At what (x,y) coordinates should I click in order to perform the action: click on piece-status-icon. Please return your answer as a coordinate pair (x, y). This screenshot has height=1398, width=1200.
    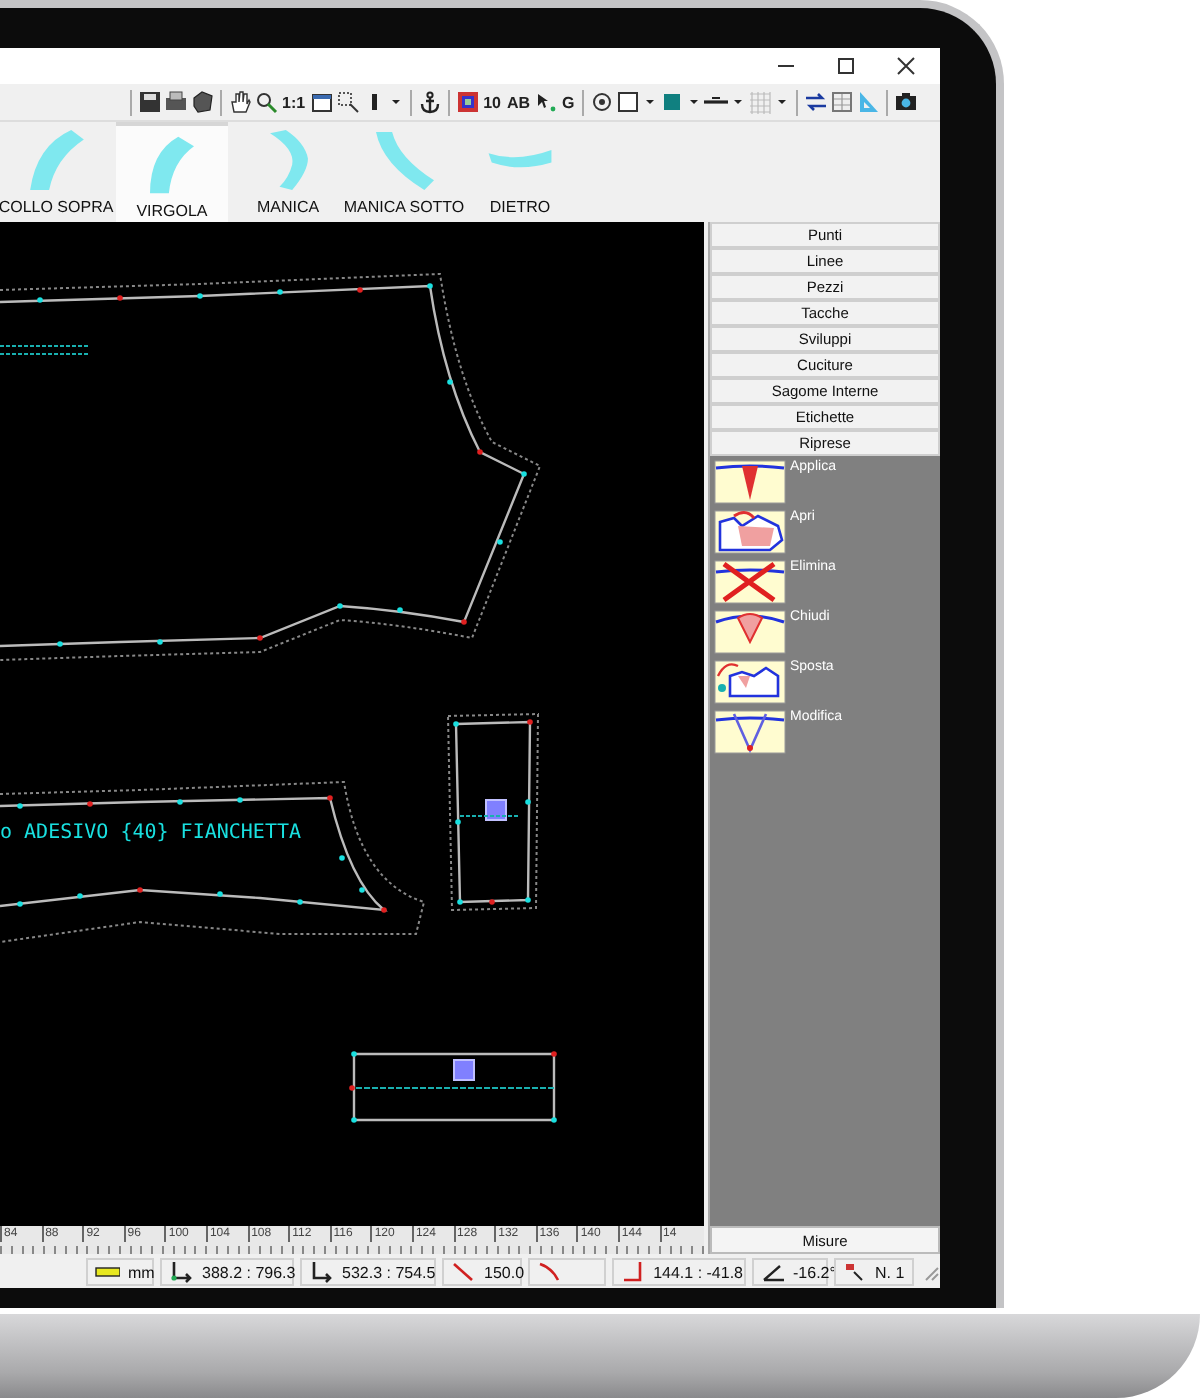
    Looking at the image, I should click on (854, 1272).